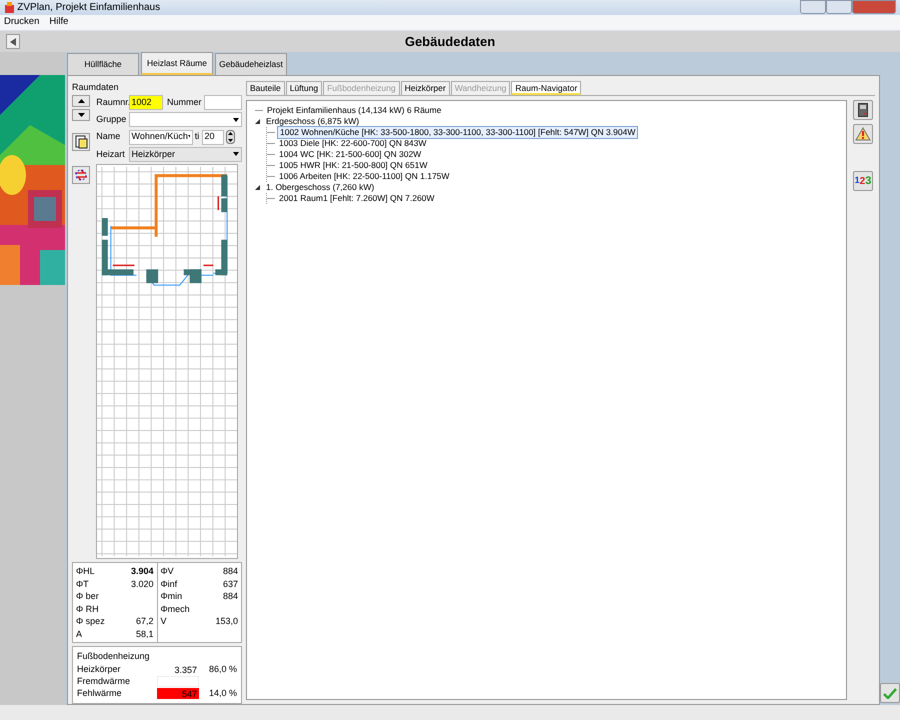  I want to click on stat-label: ΦHL, so click(85, 571).